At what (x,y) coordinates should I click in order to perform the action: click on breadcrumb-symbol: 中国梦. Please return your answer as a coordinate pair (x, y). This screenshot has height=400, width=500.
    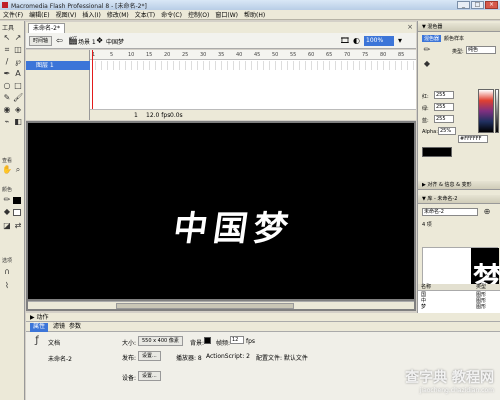
    Looking at the image, I should click on (115, 41).